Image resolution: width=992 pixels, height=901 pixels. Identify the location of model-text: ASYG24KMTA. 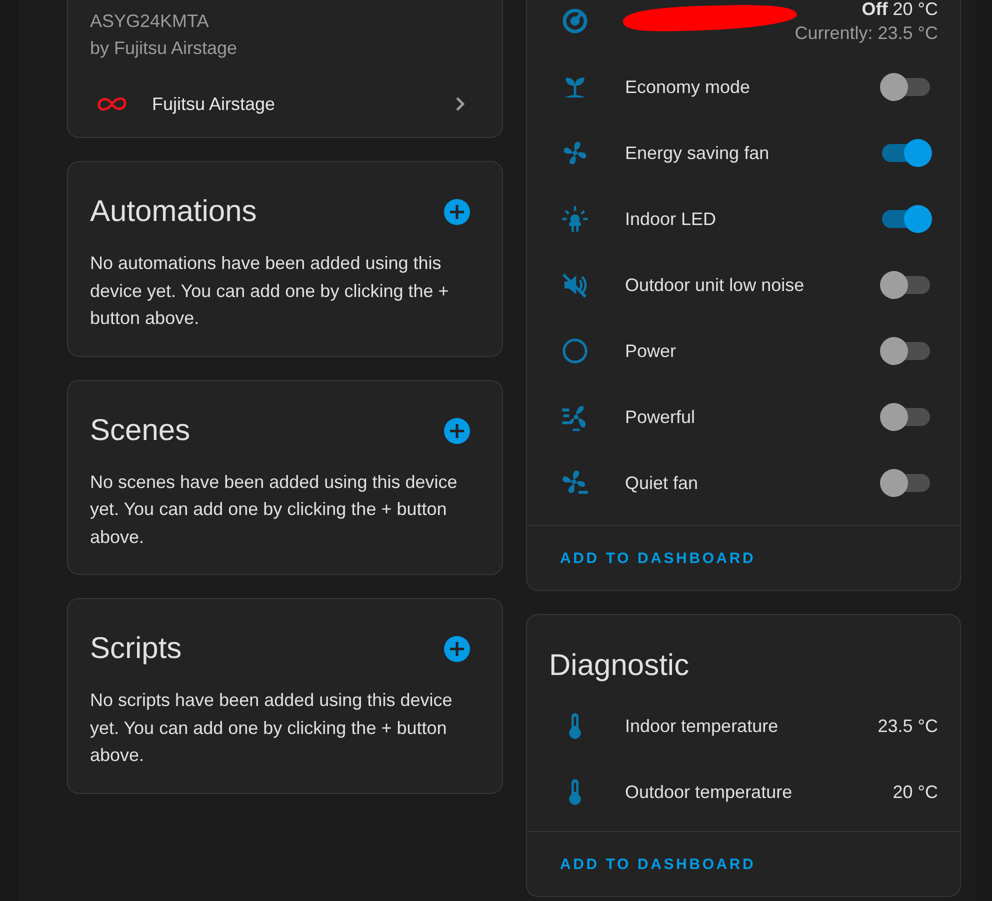
(150, 21).